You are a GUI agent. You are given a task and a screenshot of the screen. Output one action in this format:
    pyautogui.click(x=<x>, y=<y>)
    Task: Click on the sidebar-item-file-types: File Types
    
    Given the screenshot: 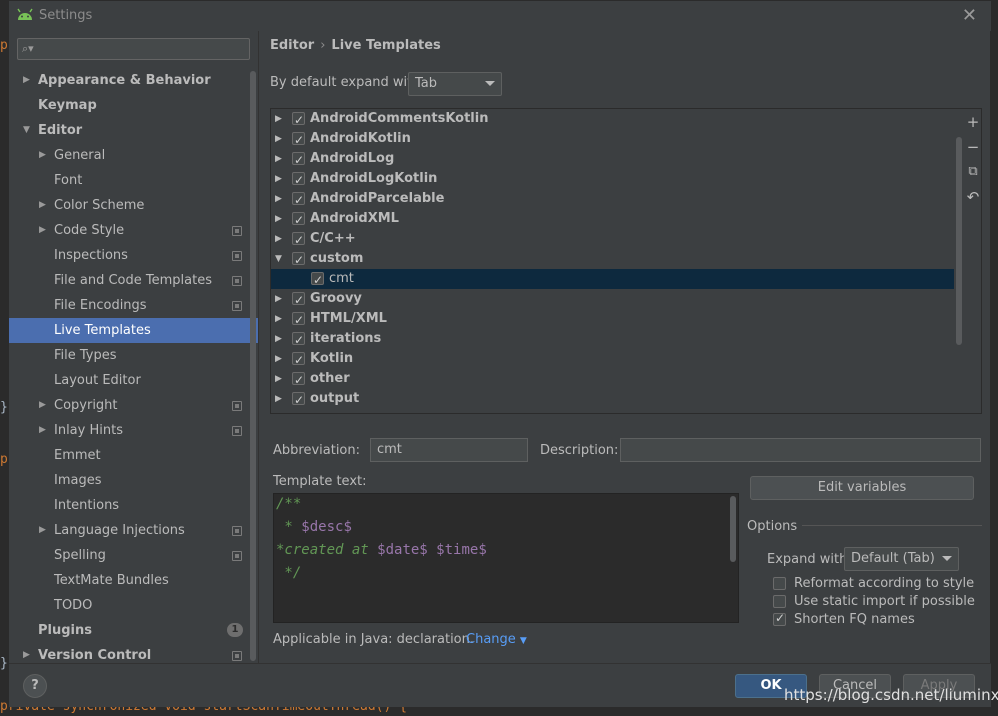 What is the action you would take?
    pyautogui.click(x=133, y=355)
    